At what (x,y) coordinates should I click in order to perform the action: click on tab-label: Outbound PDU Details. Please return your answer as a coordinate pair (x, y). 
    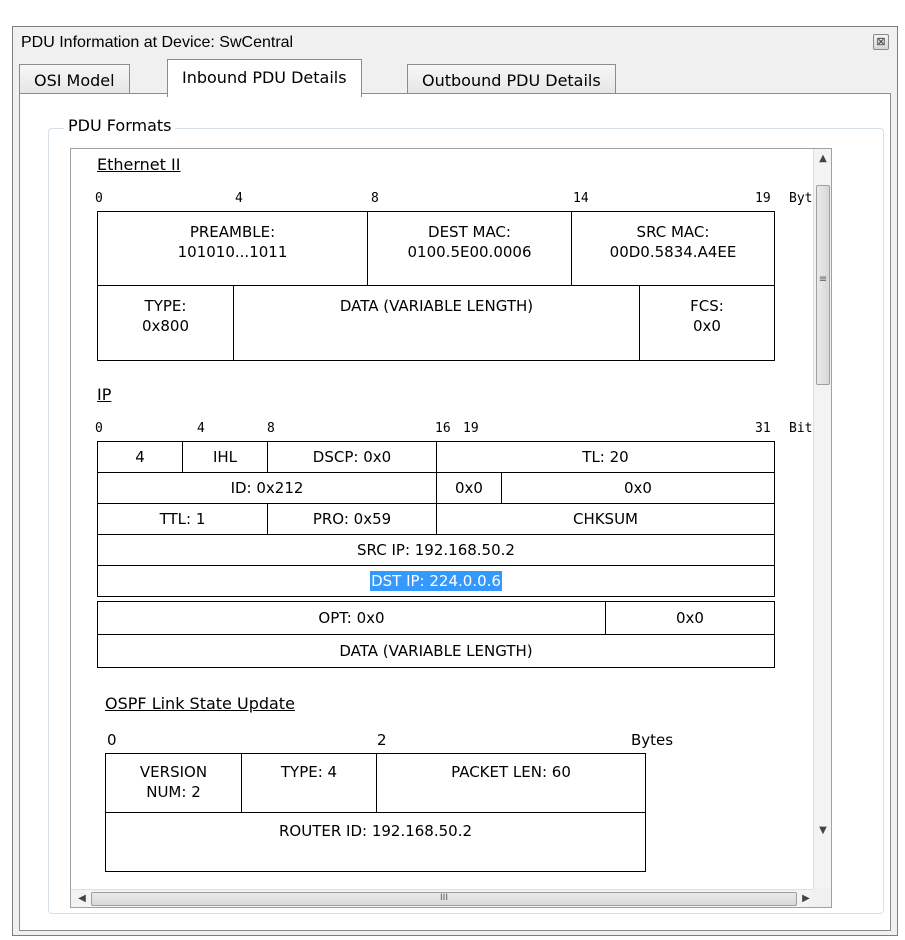
    Looking at the image, I should click on (511, 80).